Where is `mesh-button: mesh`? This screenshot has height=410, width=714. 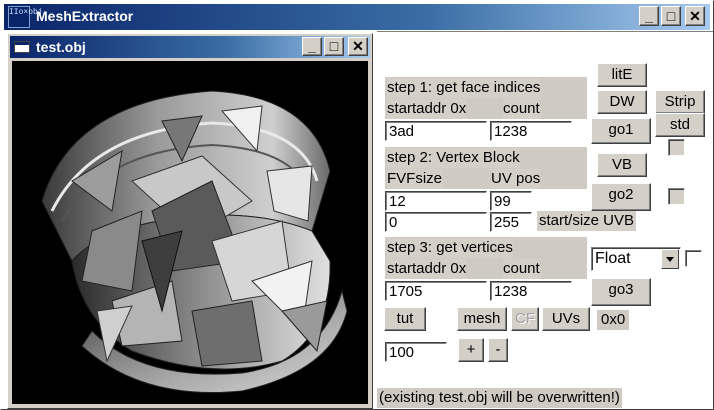
mesh-button: mesh is located at coordinates (482, 319).